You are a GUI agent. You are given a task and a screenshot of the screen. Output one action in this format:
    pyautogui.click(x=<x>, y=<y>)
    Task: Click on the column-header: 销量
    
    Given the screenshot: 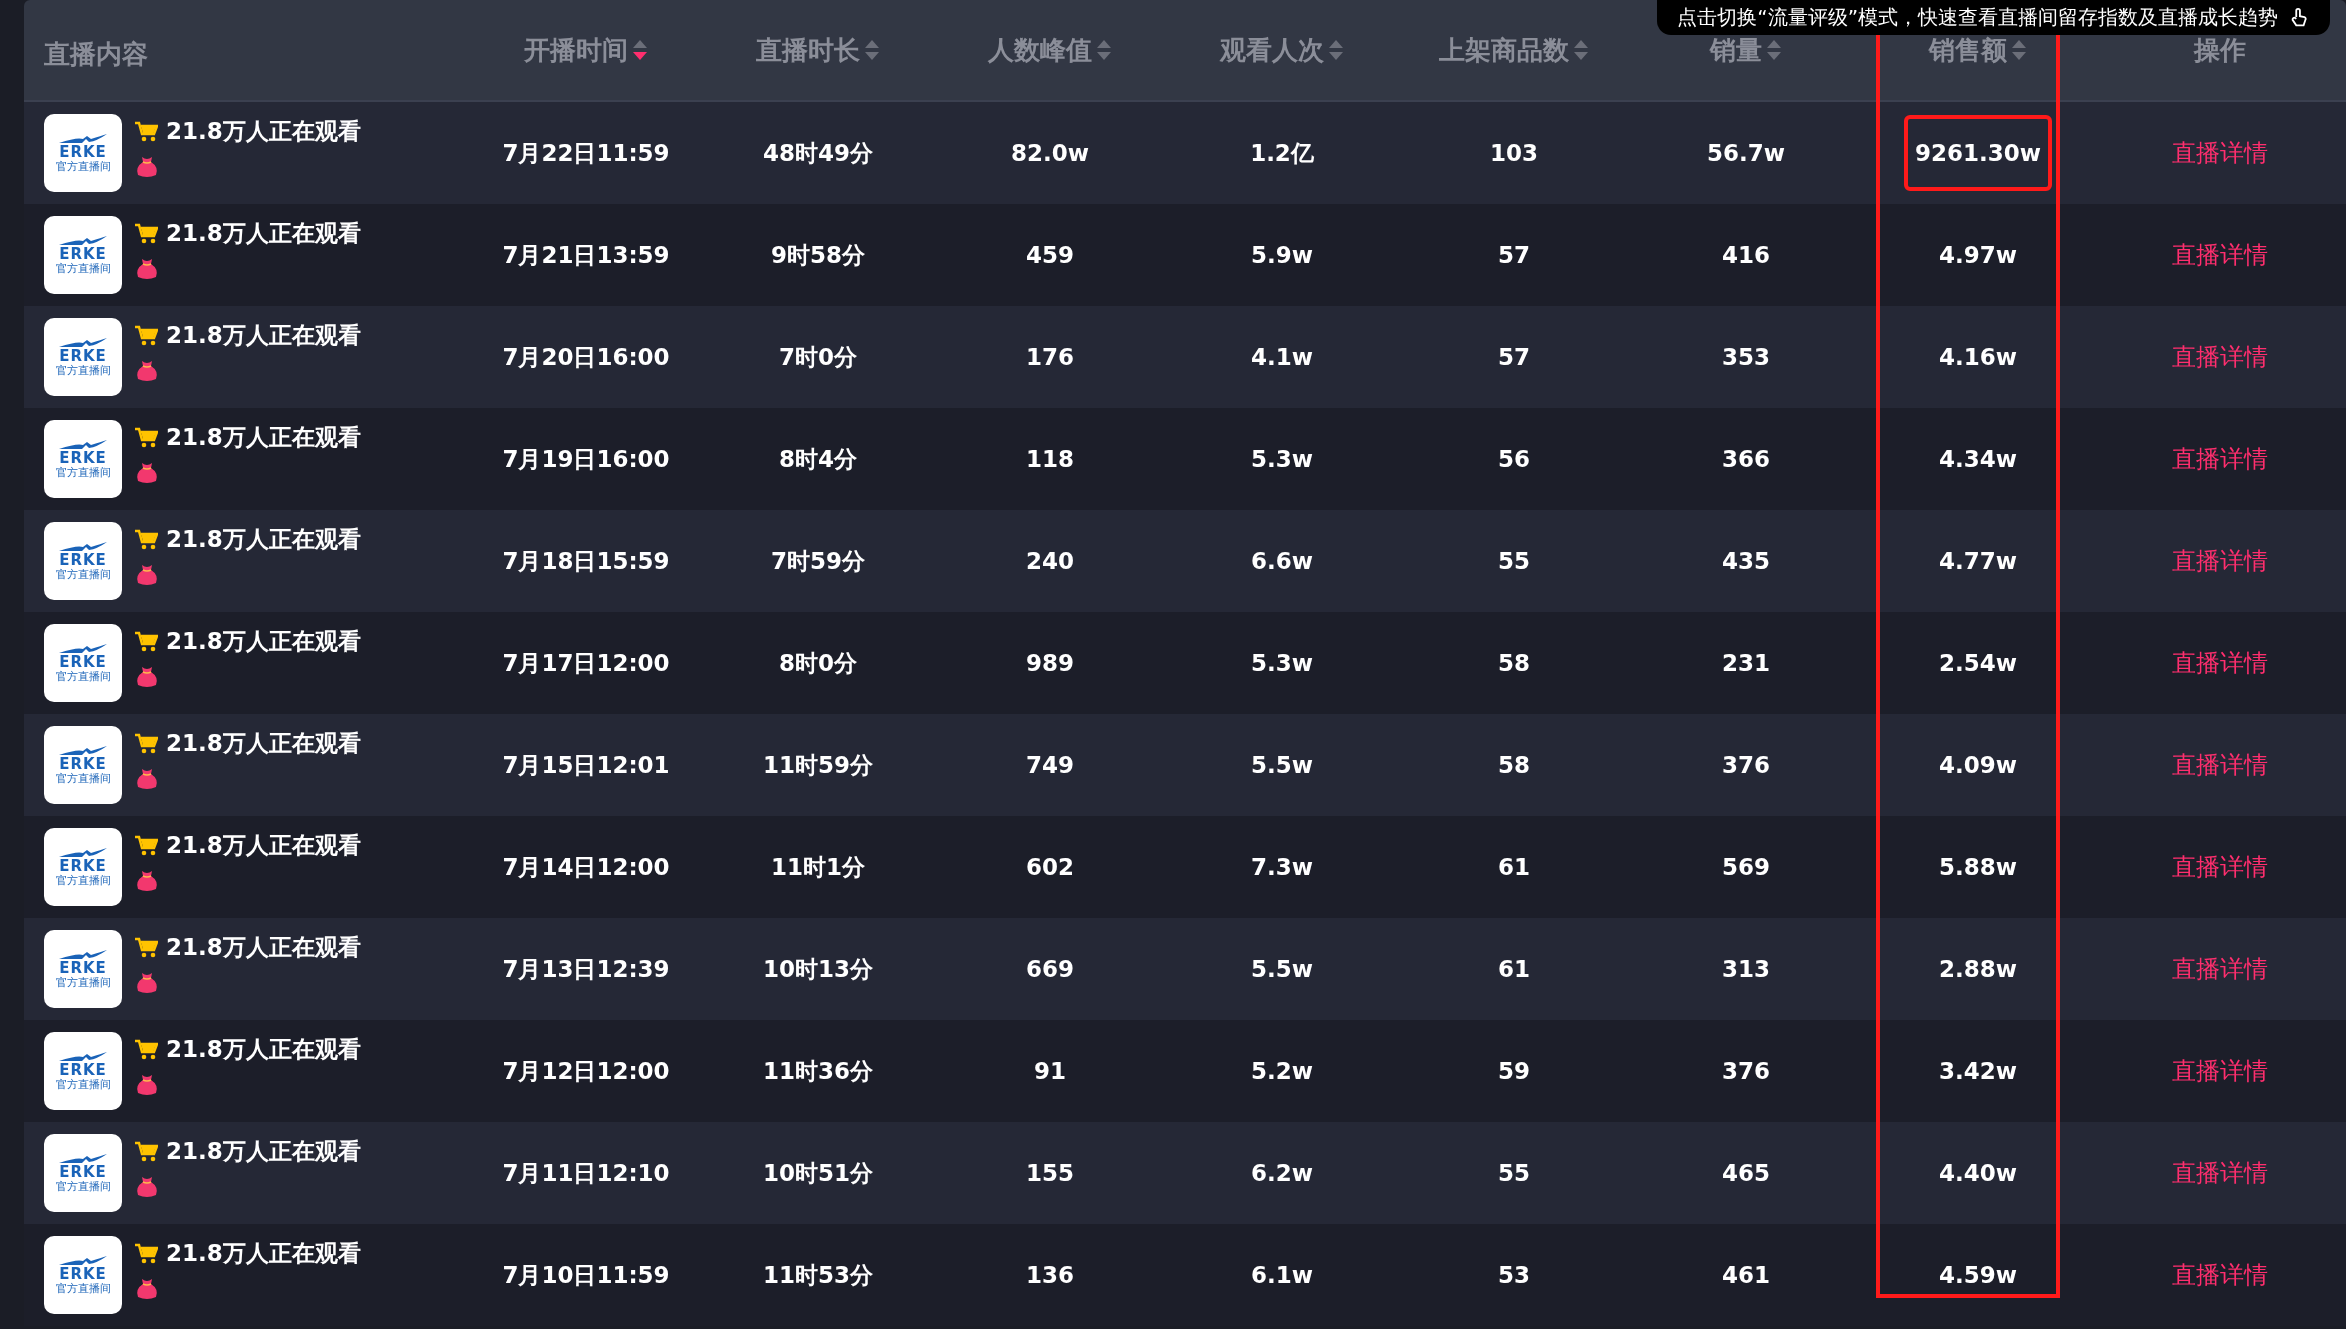 What is the action you would take?
    pyautogui.click(x=1736, y=50)
    